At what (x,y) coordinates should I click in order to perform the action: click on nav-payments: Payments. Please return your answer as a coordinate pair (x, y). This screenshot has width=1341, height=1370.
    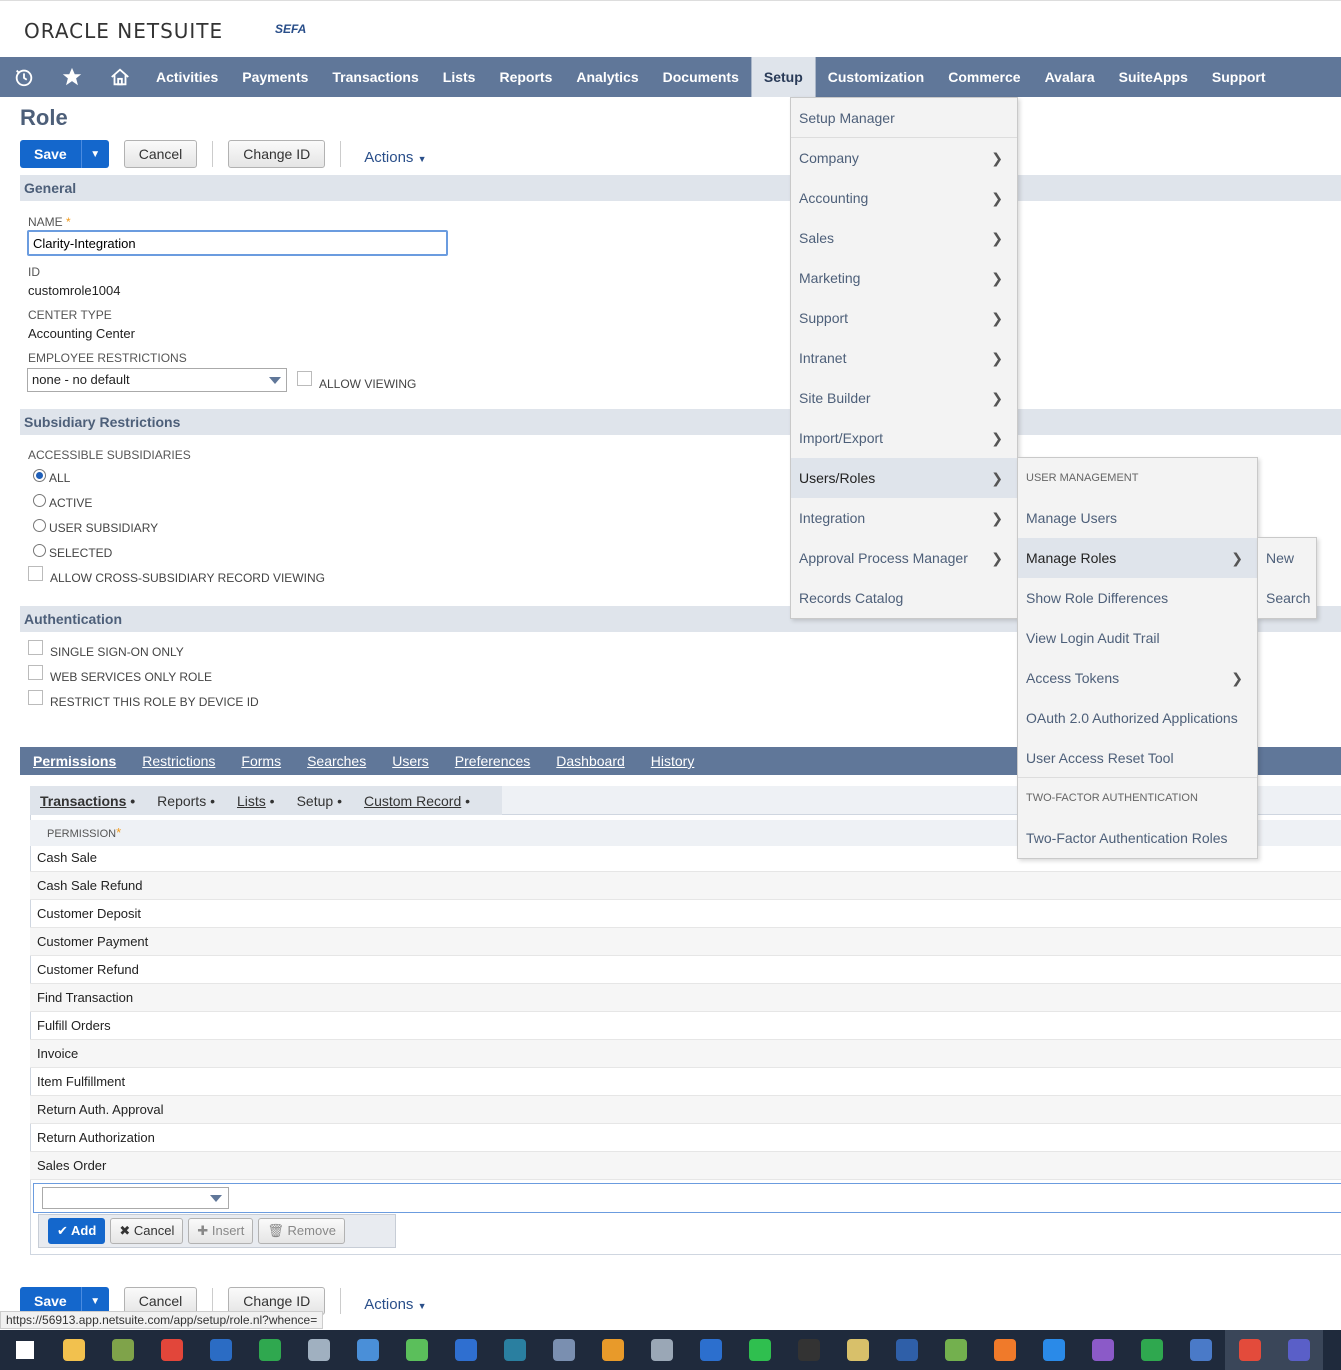
    Looking at the image, I should click on (275, 77).